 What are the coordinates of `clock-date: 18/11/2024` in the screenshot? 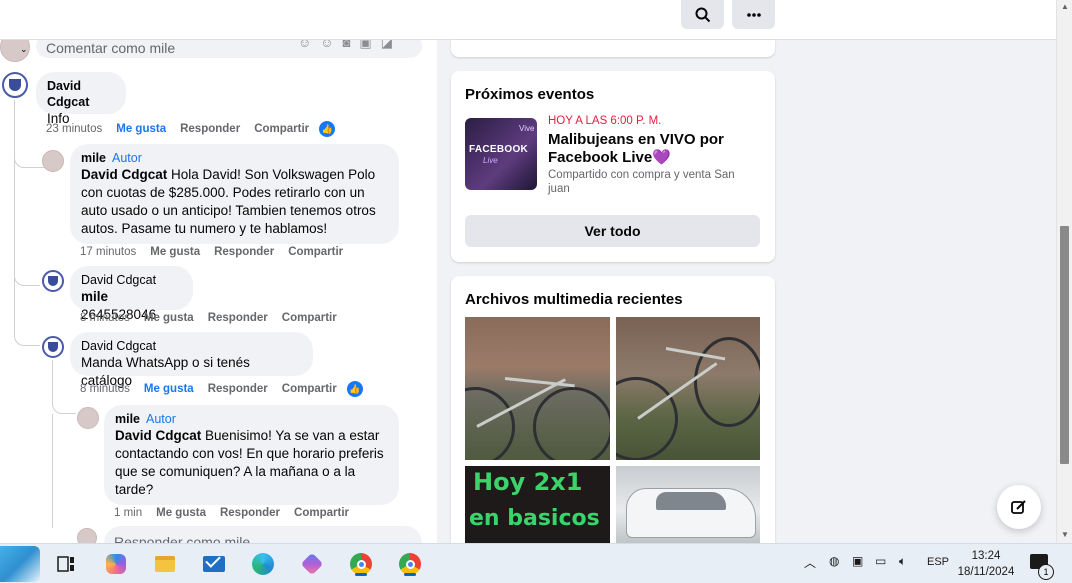 It's located at (986, 572).